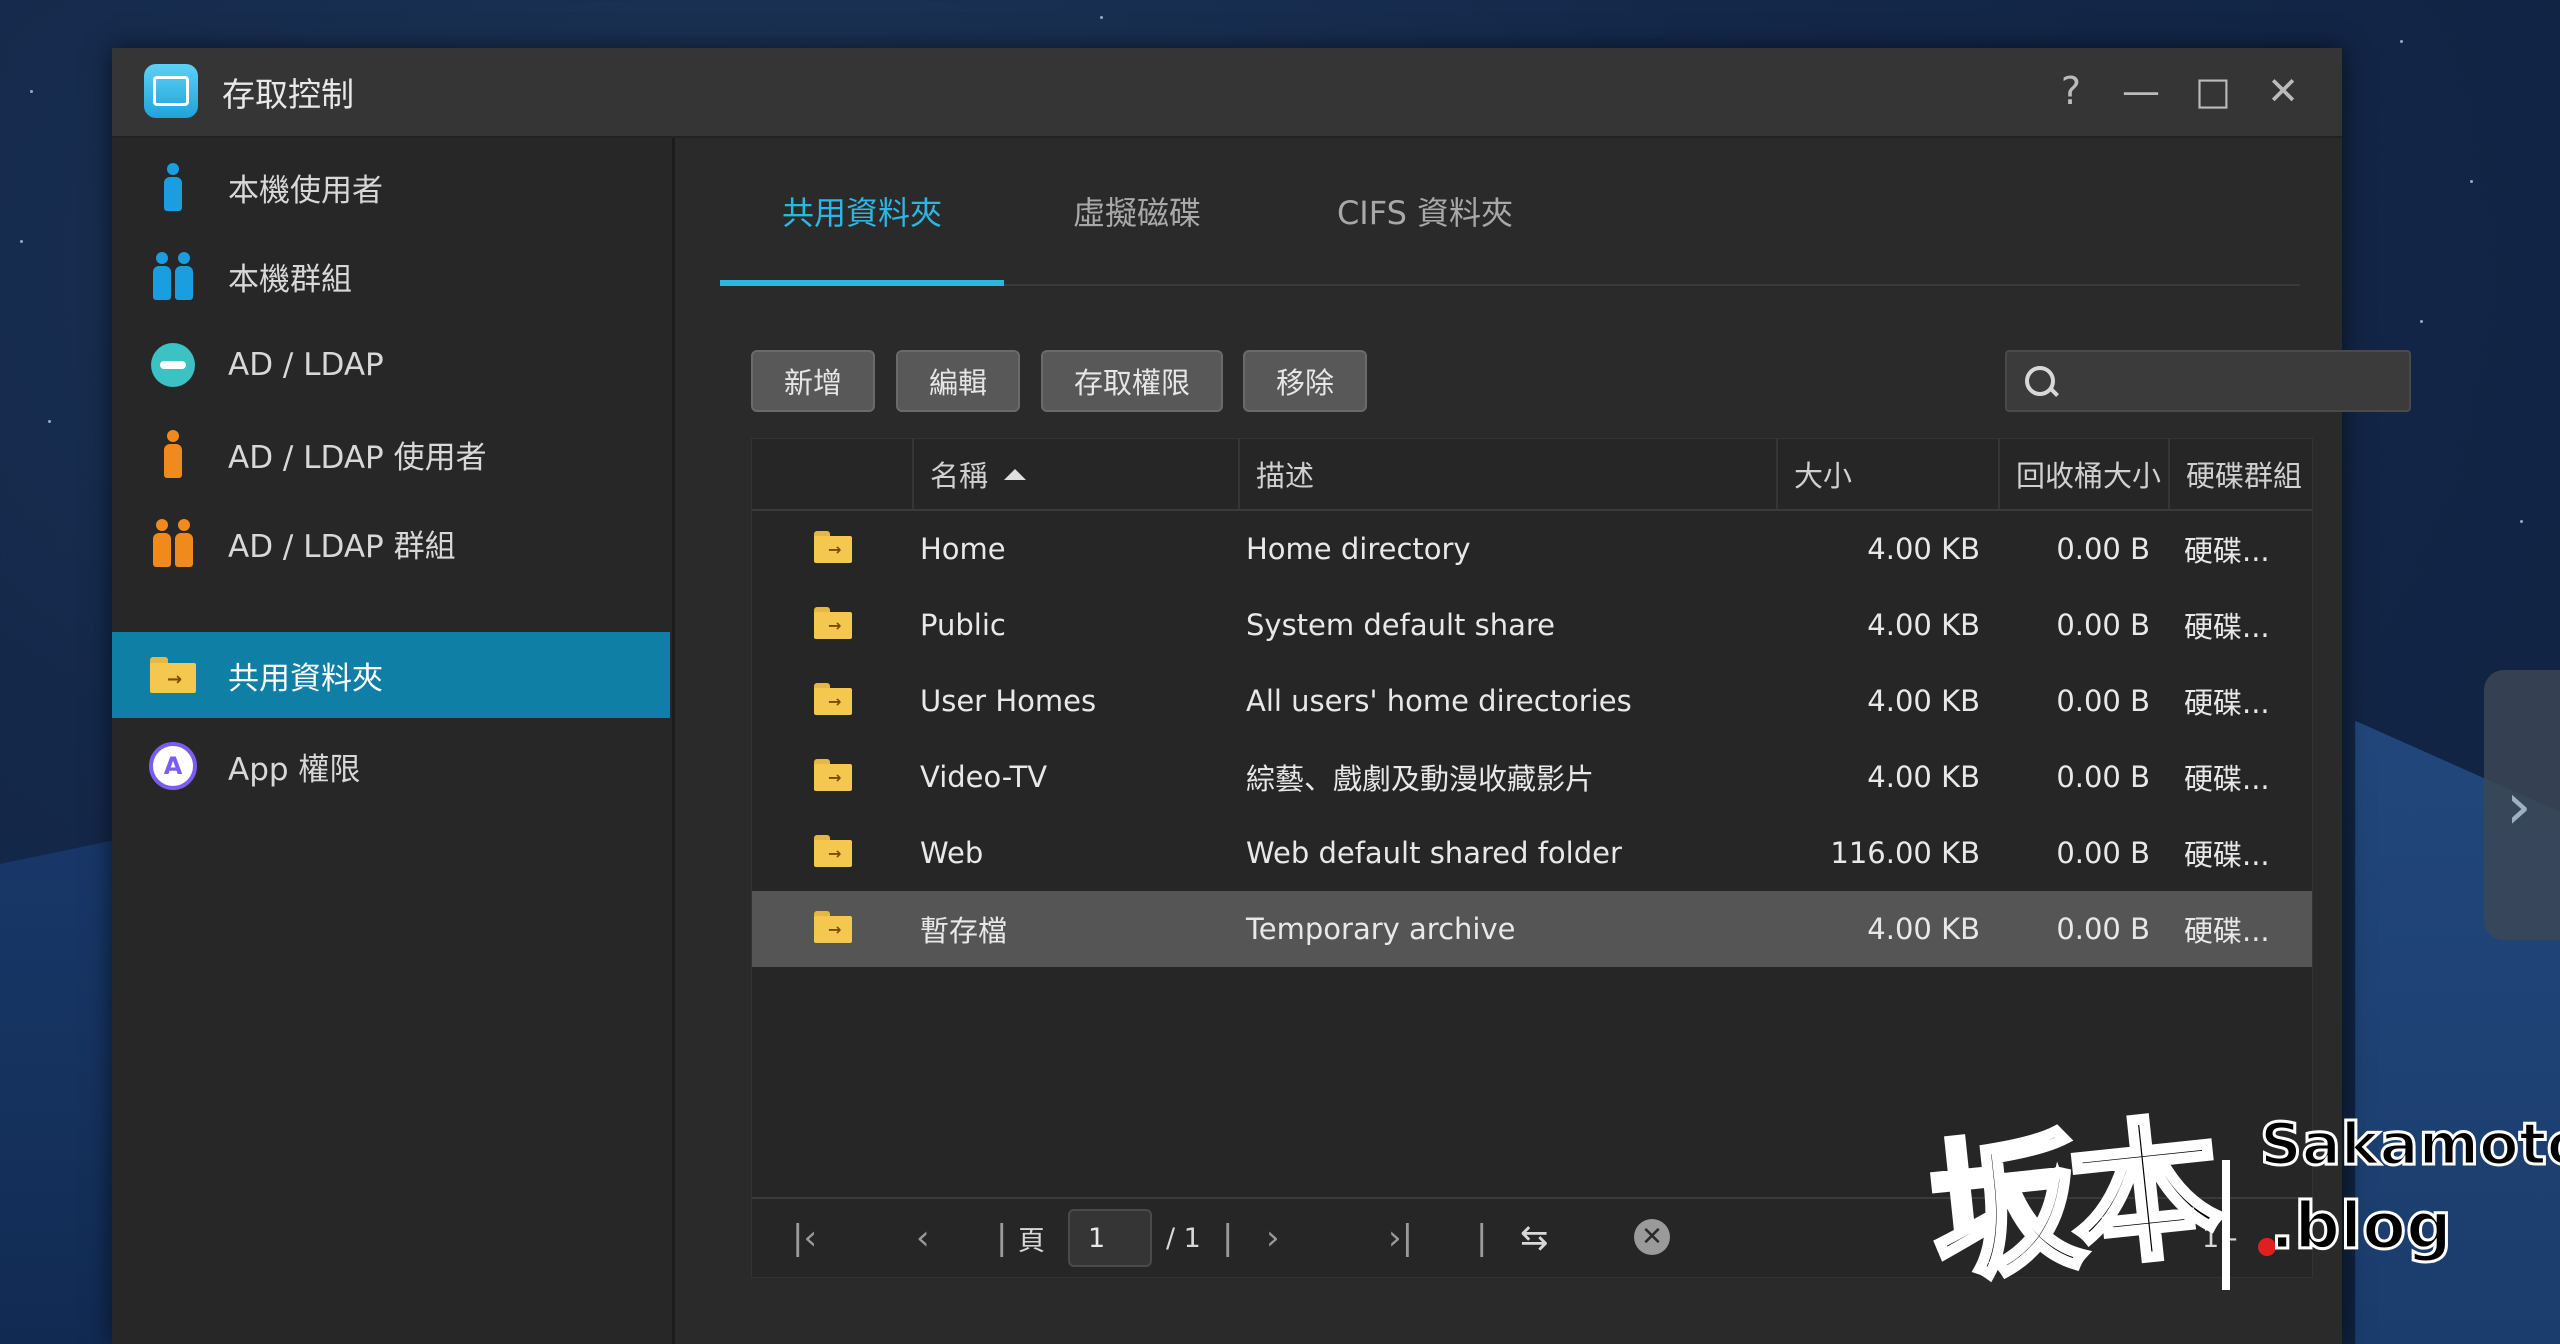 Image resolution: width=2560 pixels, height=1344 pixels. I want to click on cell-size: 116.00 KB, so click(1905, 853).